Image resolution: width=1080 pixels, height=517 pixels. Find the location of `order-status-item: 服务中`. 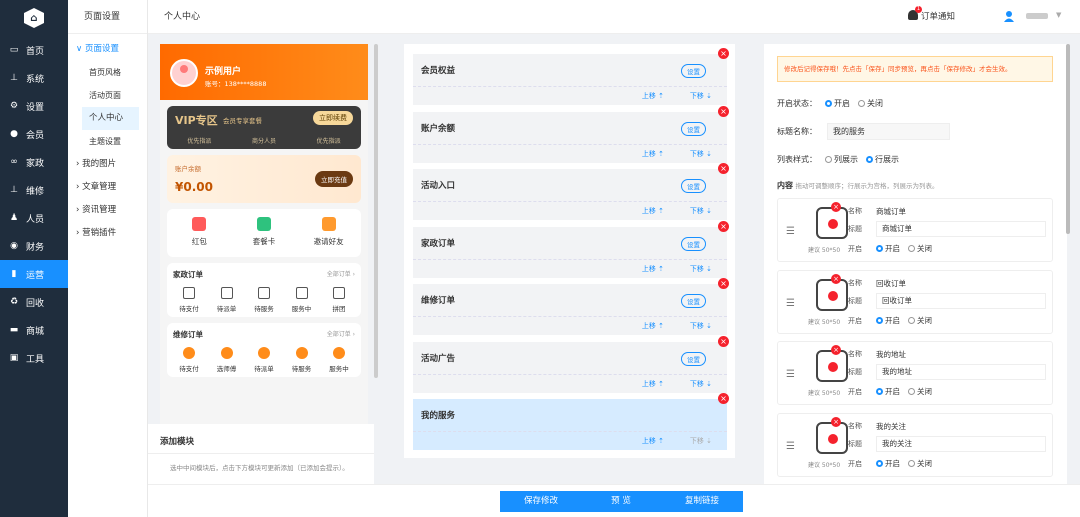

order-status-item: 服务中 is located at coordinates (339, 360).